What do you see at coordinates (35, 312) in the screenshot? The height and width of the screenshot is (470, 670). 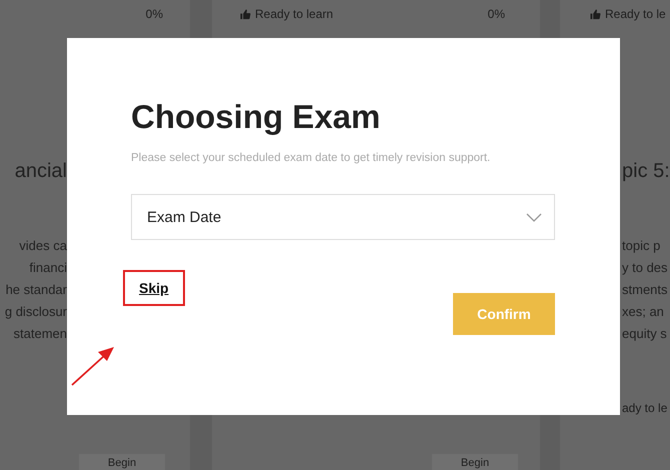 I see `card-text-line: g disclosur` at bounding box center [35, 312].